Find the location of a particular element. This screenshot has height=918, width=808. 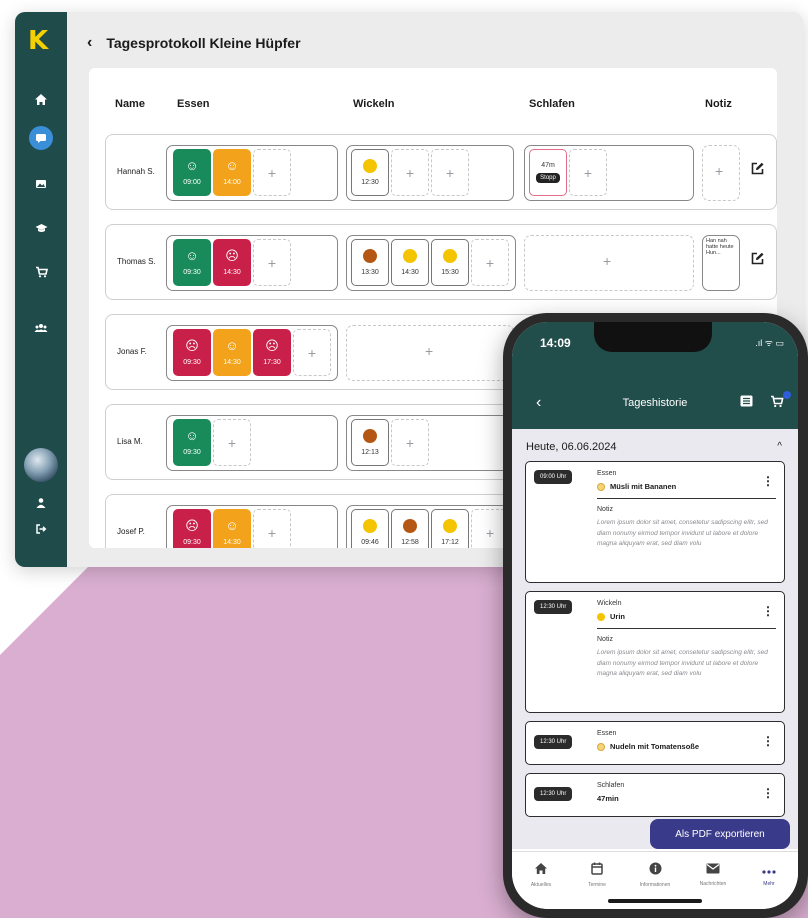

diaper-entry: 09:46 is located at coordinates (370, 528).